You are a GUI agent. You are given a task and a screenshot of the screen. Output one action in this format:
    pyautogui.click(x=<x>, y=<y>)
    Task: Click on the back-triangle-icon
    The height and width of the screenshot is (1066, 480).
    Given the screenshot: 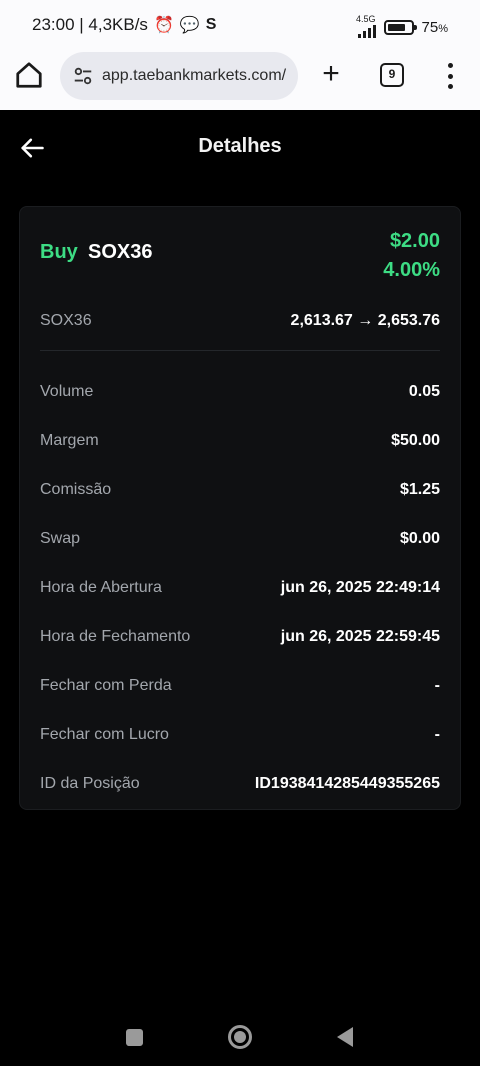 What is the action you would take?
    pyautogui.click(x=345, y=1037)
    